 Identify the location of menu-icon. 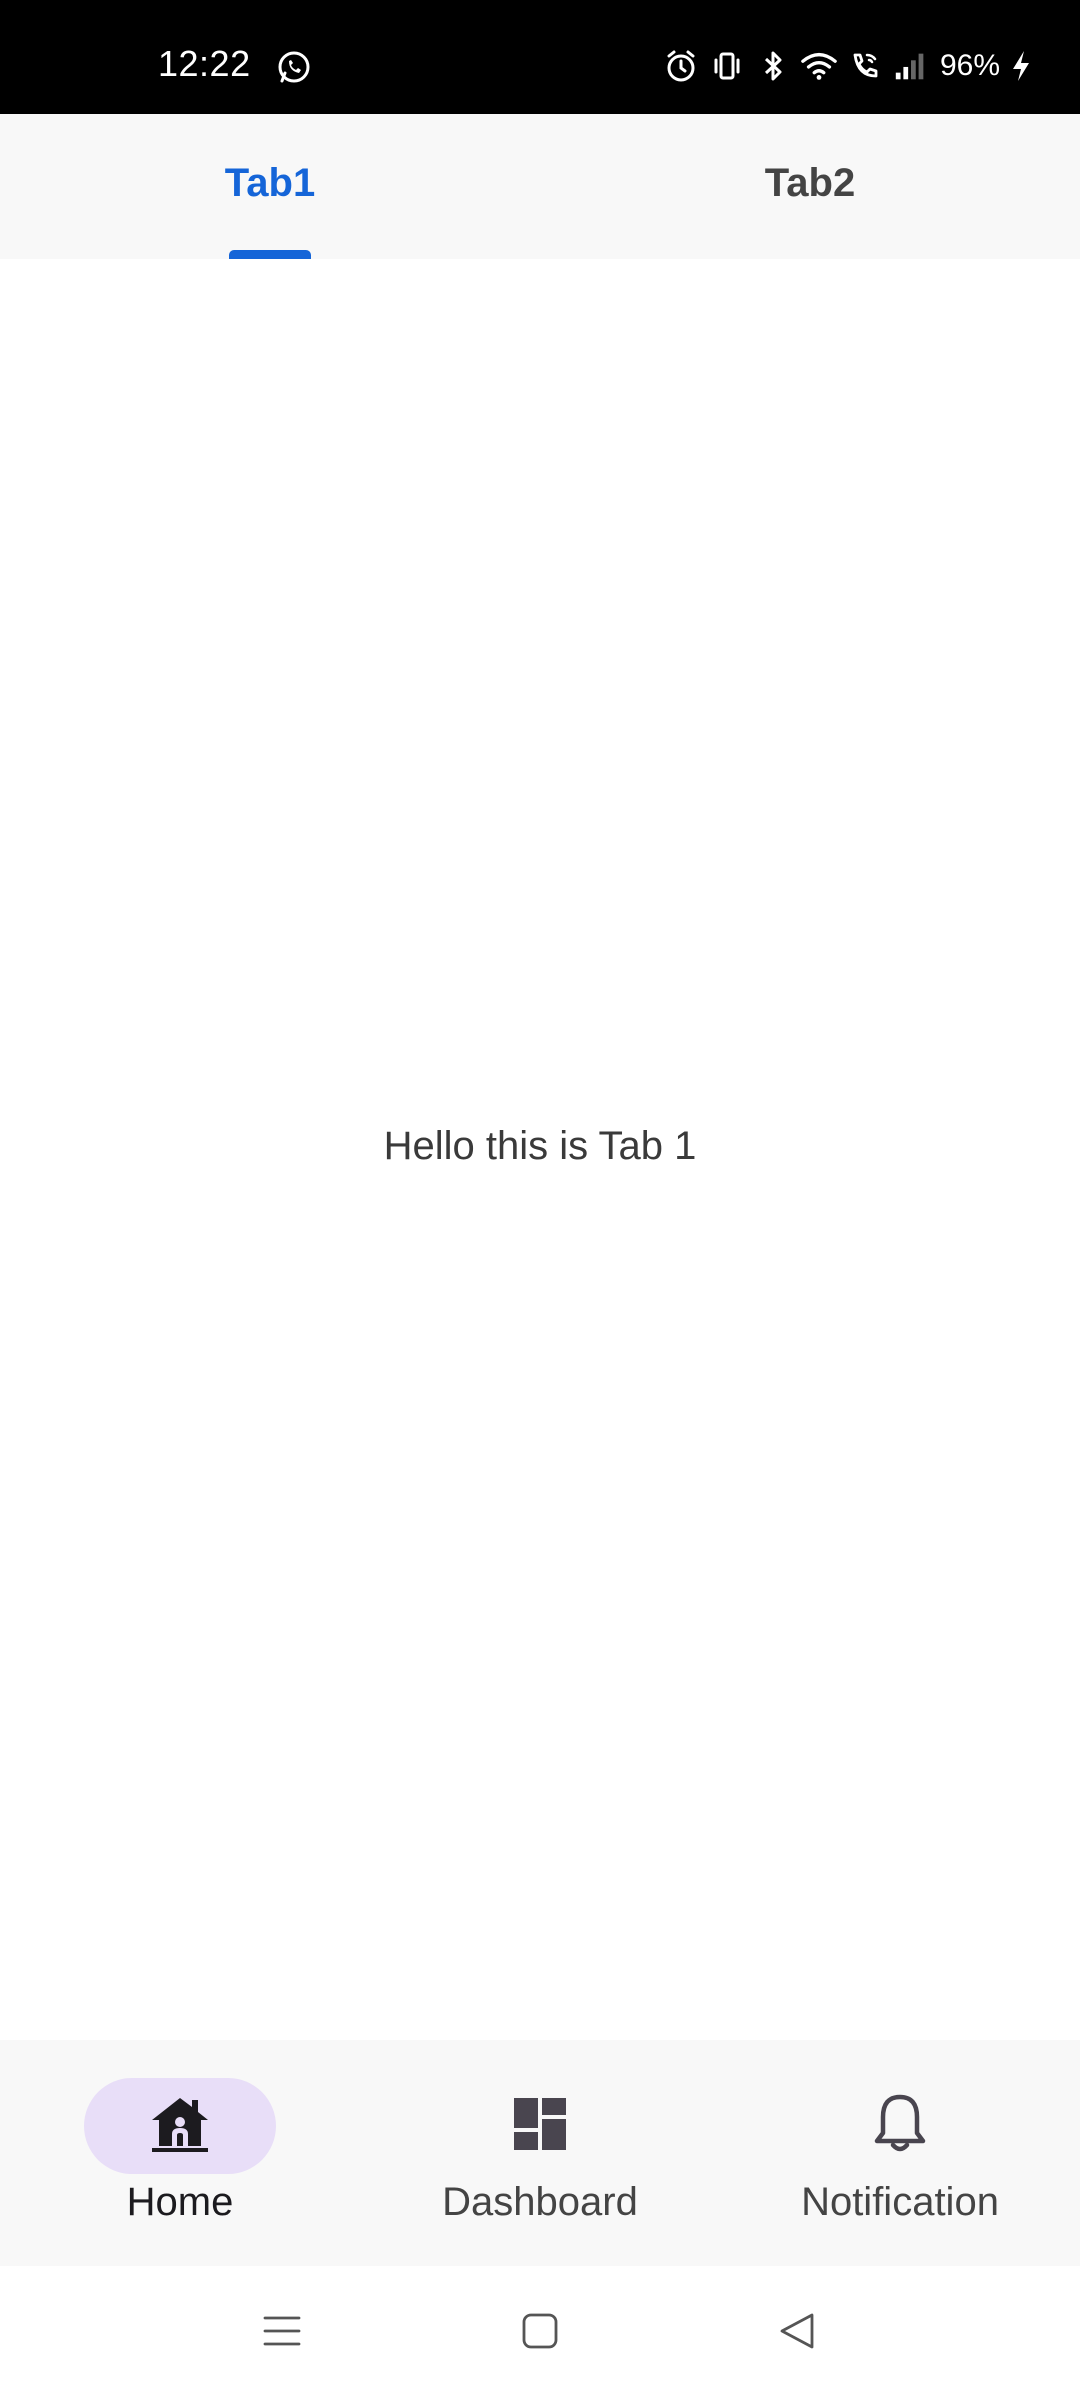
(282, 2333).